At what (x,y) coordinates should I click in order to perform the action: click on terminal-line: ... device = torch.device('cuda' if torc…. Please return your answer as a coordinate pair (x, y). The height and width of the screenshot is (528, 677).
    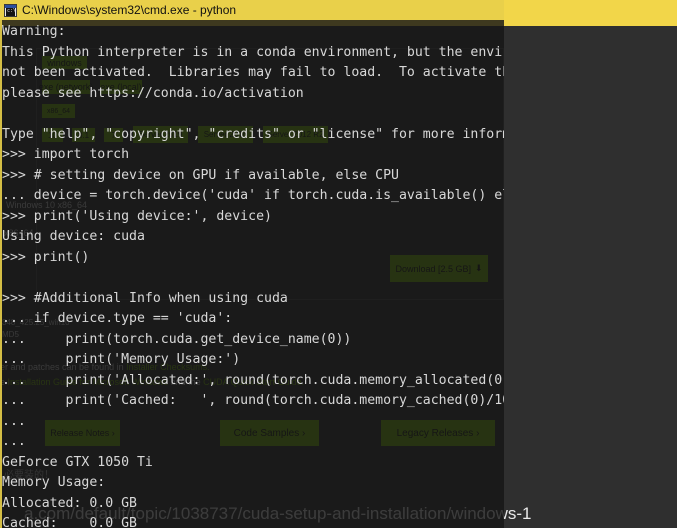
    Looking at the image, I should click on (253, 195).